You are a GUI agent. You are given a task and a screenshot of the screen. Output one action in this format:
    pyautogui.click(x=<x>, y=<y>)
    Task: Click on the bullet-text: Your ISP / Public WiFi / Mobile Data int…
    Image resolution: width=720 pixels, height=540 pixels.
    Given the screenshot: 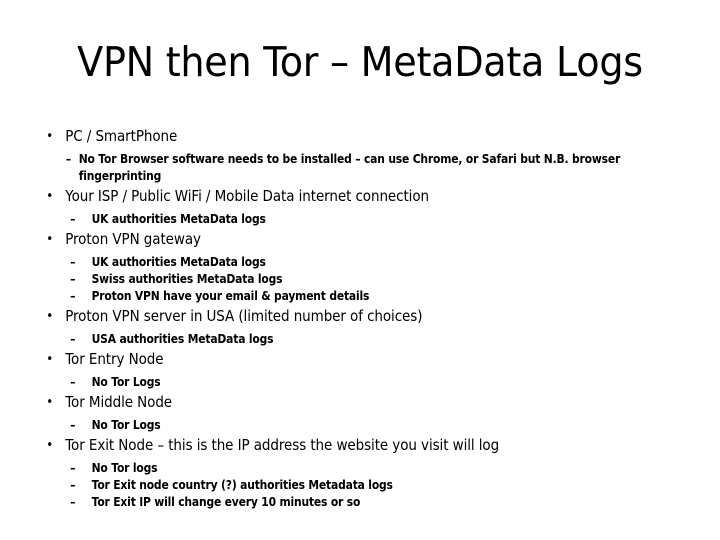 What is the action you would take?
    pyautogui.click(x=247, y=196)
    